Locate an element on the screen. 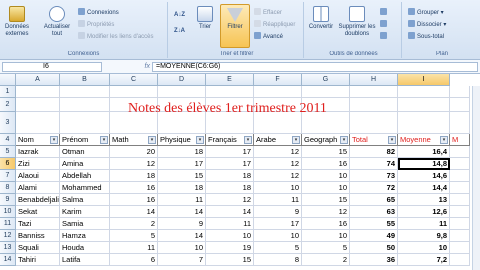 The width and height of the screenshot is (480, 270). table-cell: 7,2 is located at coordinates (424, 260).